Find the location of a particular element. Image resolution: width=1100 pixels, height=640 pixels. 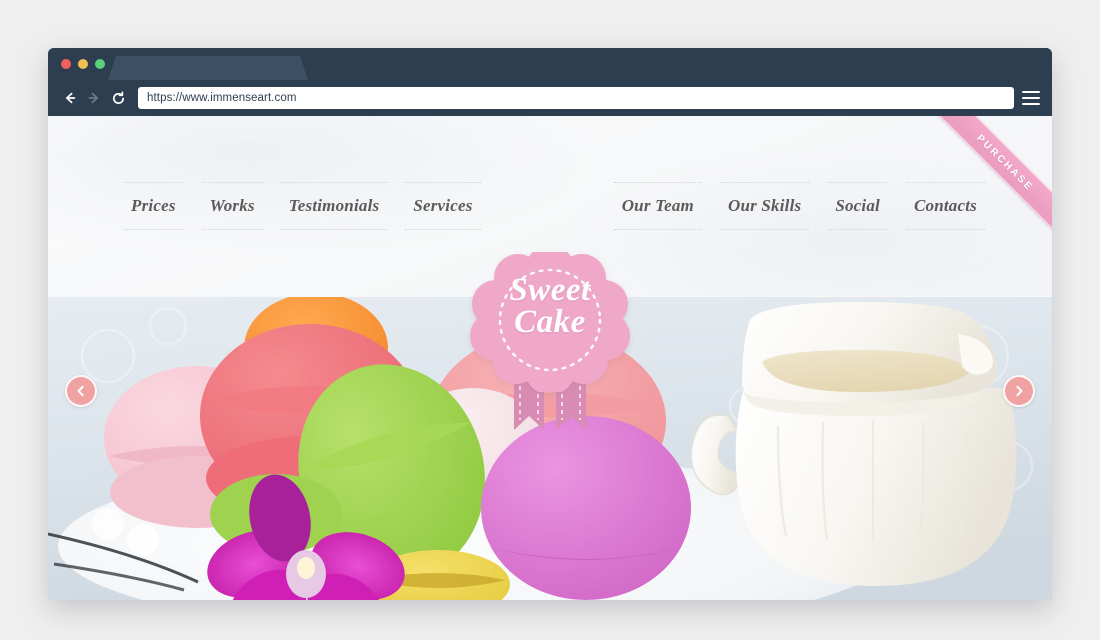

nav-item-social: Social is located at coordinates (857, 206).